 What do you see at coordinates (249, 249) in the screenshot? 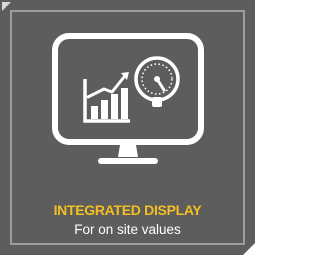
I see `corner-fold` at bounding box center [249, 249].